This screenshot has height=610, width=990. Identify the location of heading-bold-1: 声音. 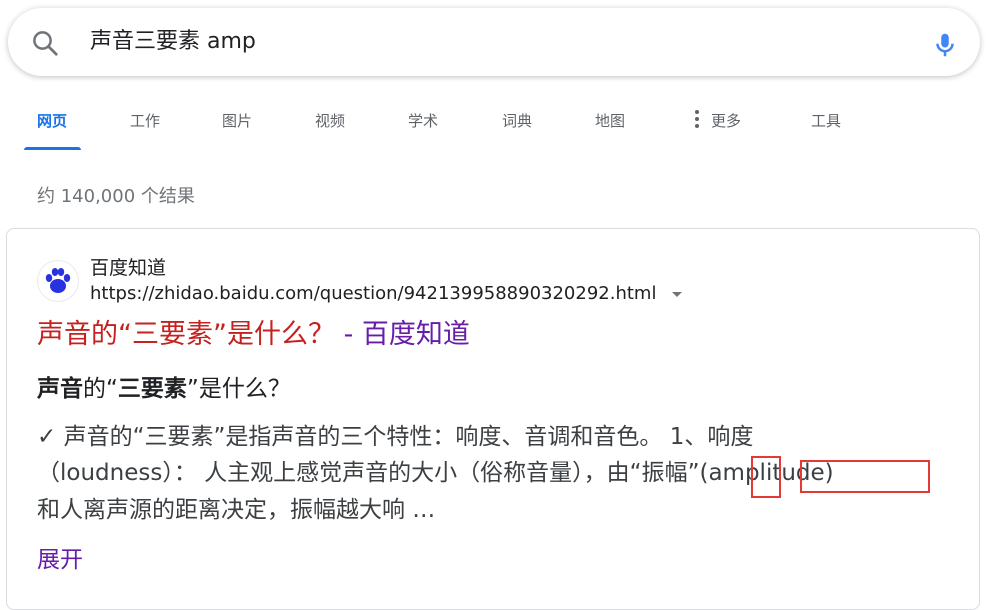
(60, 389).